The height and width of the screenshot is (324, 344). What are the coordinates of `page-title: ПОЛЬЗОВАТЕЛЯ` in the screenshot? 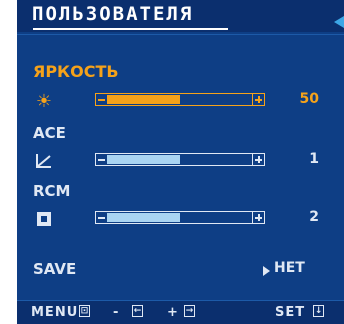 It's located at (113, 14).